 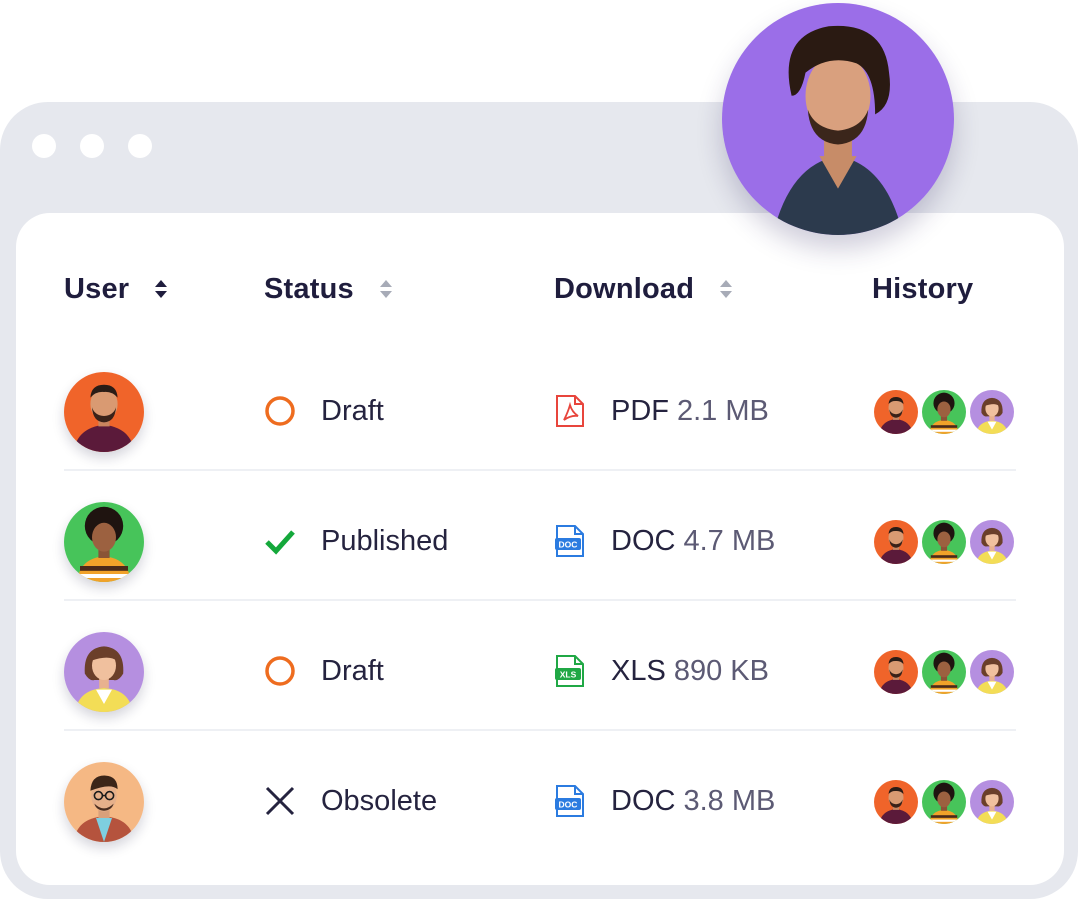 What do you see at coordinates (280, 542) in the screenshot?
I see `checkmark-icon` at bounding box center [280, 542].